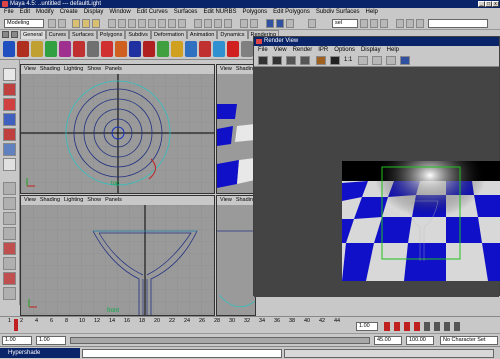 The width and height of the screenshot is (500, 359). Describe the element at coordinates (152, 23) in the screenshot. I see `mask-deformers-icon` at that location.